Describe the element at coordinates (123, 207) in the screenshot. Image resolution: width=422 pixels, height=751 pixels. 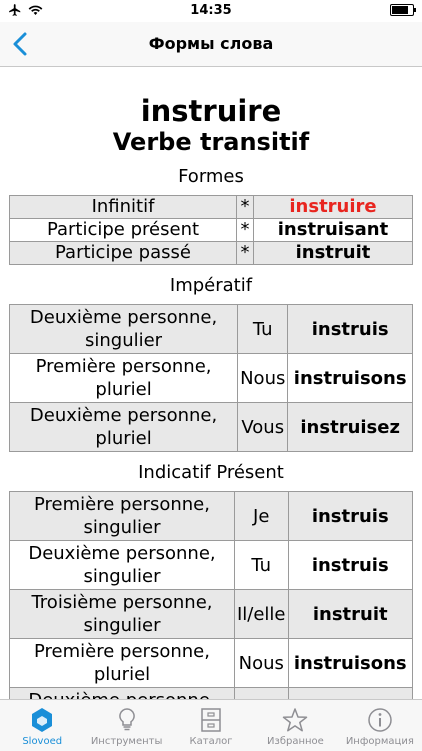
I see `form-label: Infinitif` at that location.